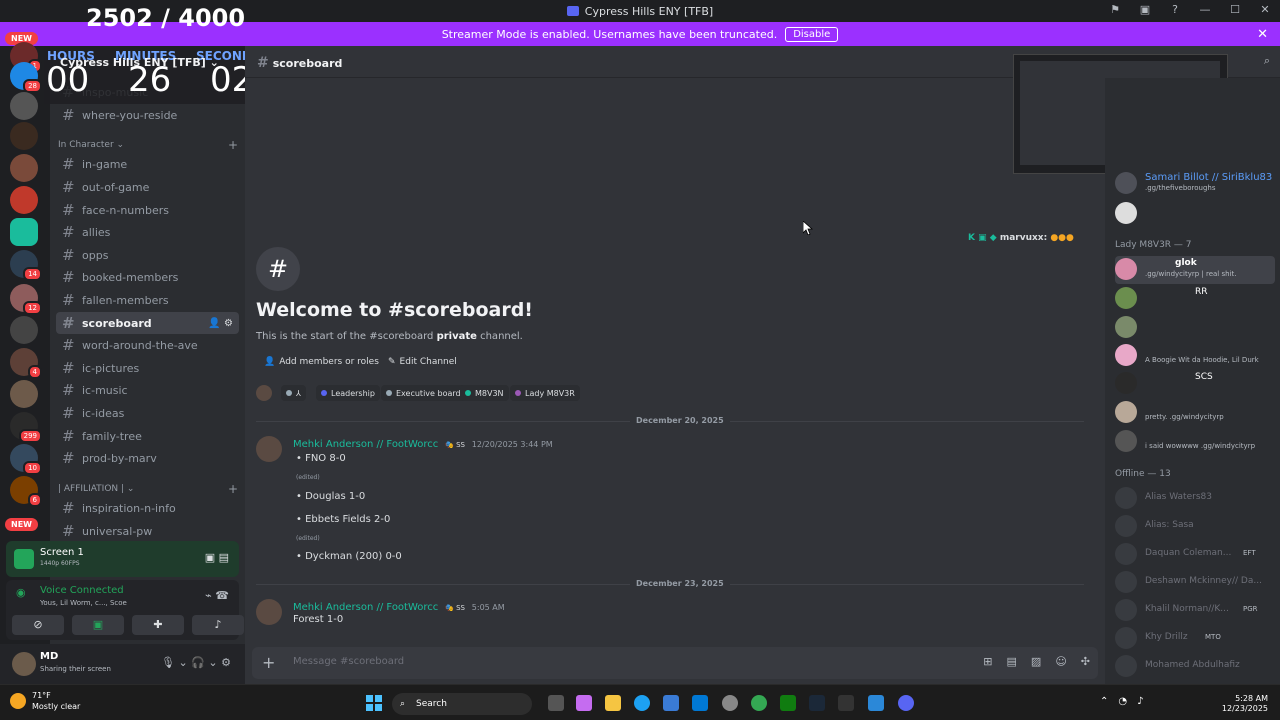  I want to click on channel-family-tree: # family-tree, so click(147, 436).